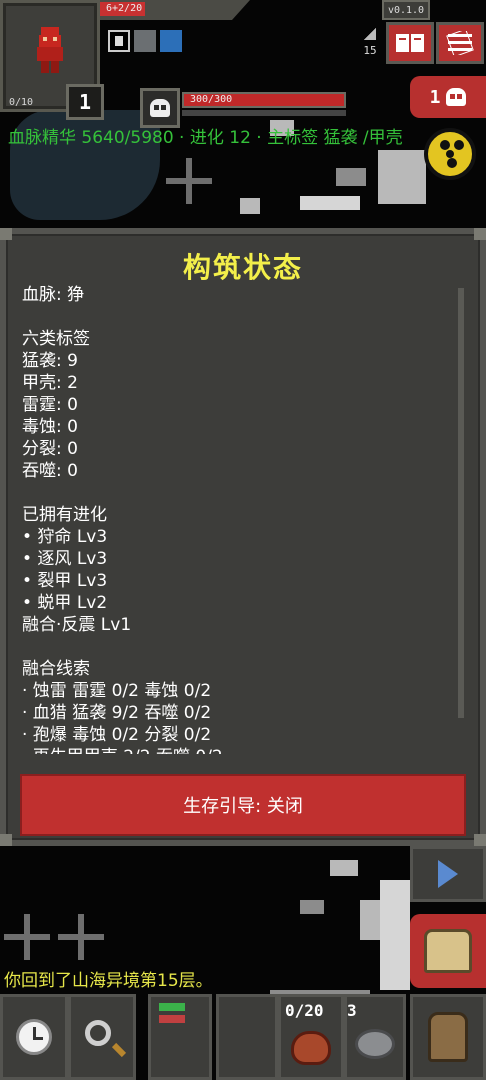 Image resolution: width=486 pixels, height=1080 pixels. What do you see at coordinates (56, 669) in the screenshot?
I see `status-line: 融合线索` at bounding box center [56, 669].